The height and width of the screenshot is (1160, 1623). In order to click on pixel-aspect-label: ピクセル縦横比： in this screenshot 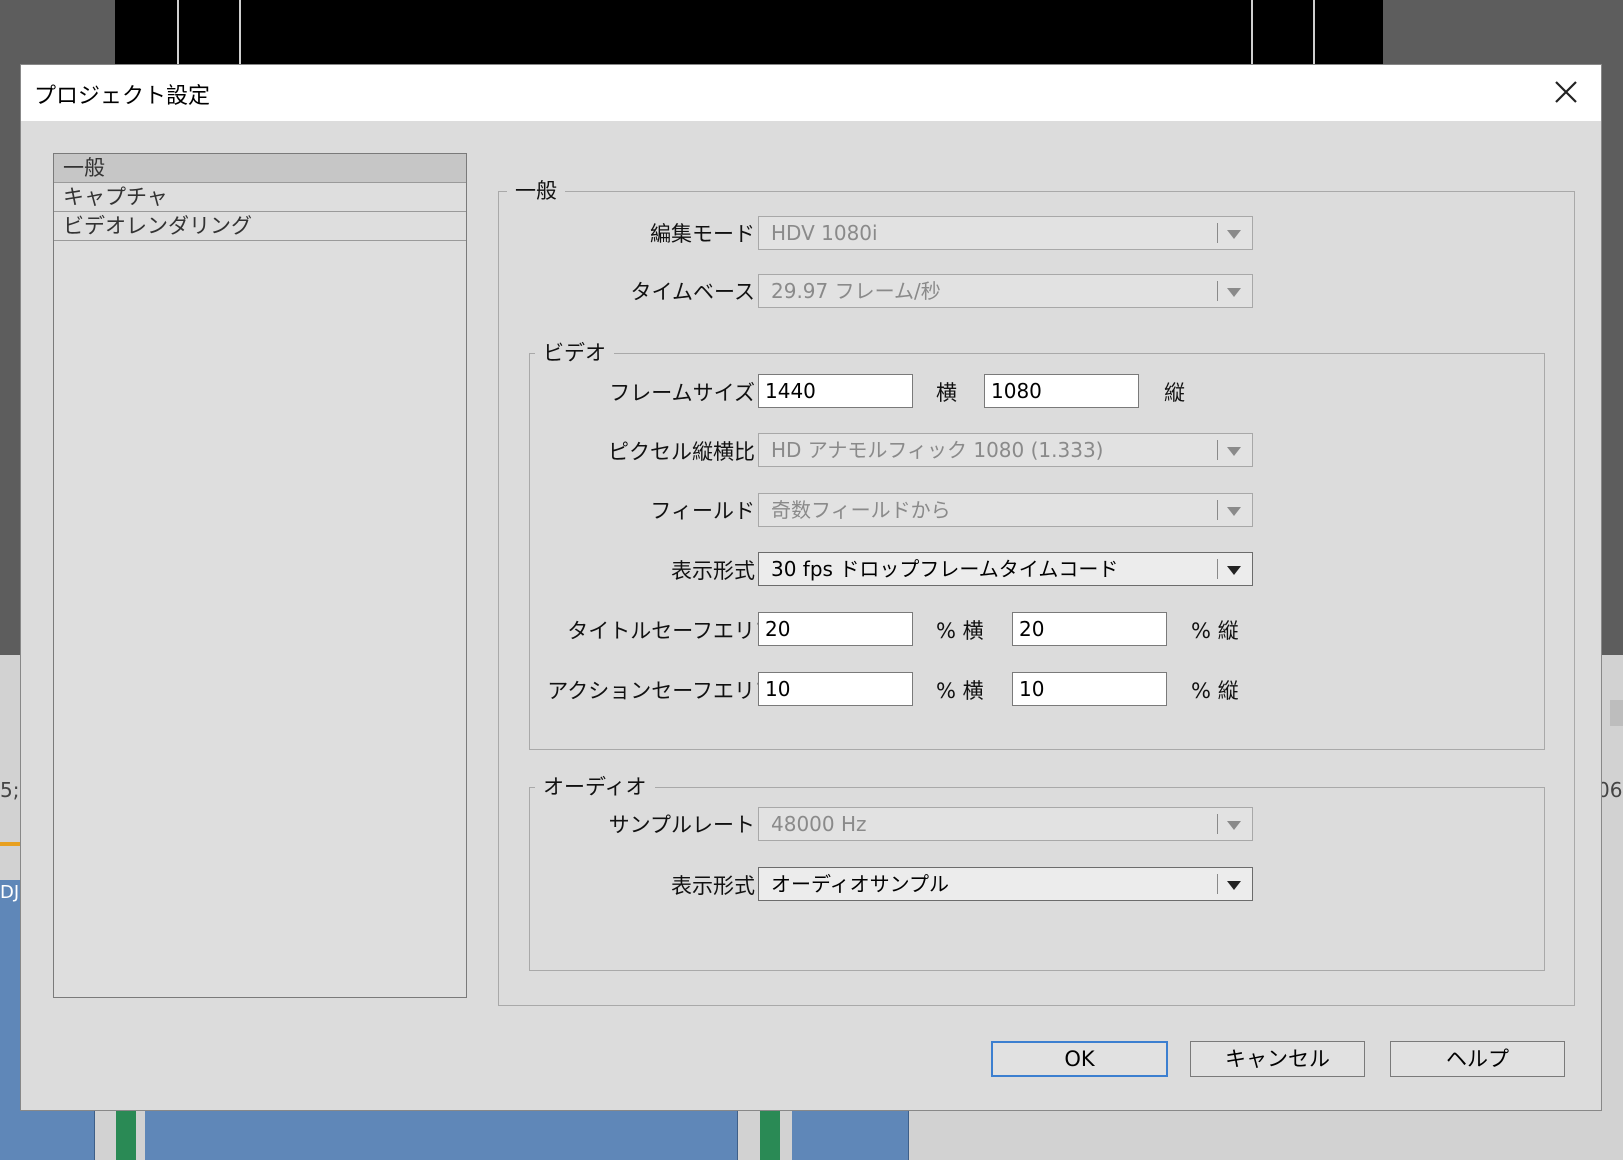, I will do `click(692, 452)`.